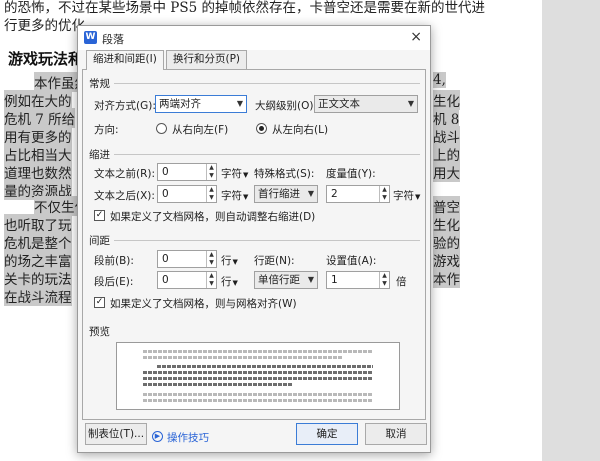 The height and width of the screenshot is (461, 600). What do you see at coordinates (113, 39) in the screenshot?
I see `dialog-title: 段落` at bounding box center [113, 39].